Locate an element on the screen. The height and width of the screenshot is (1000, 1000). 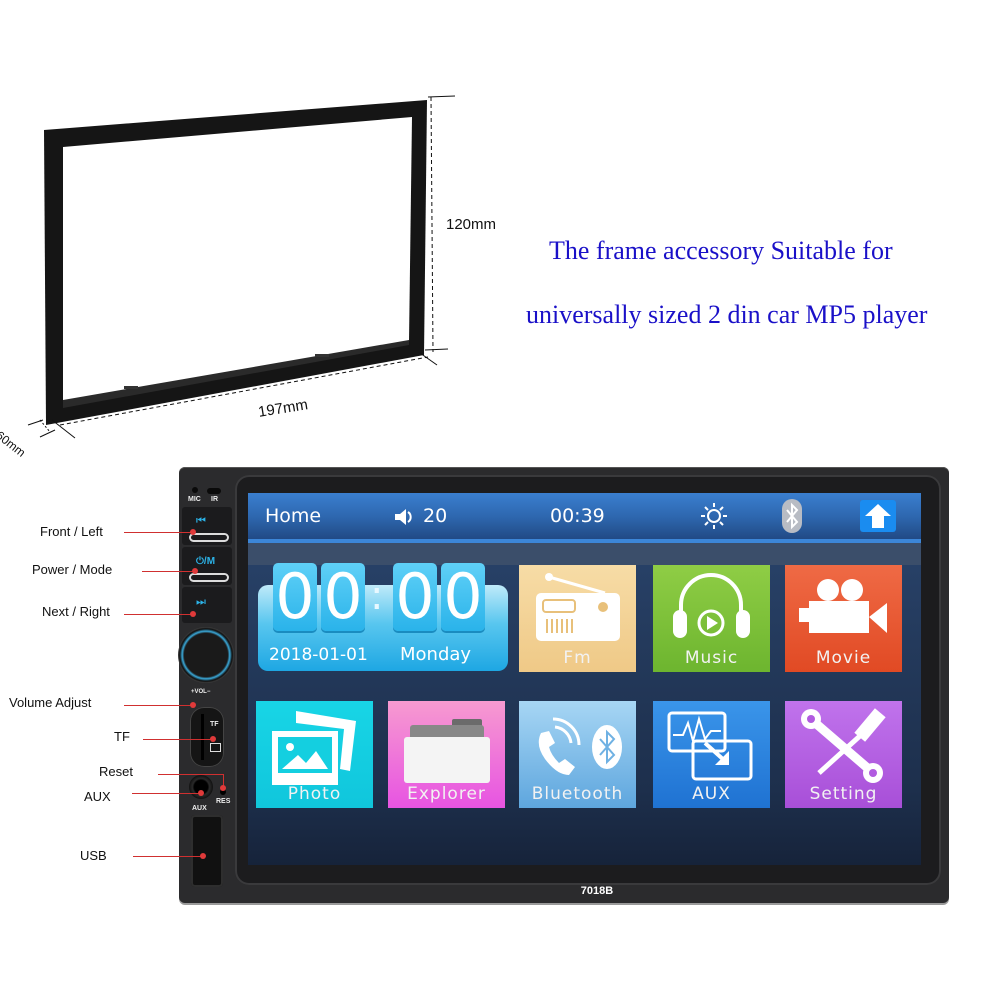
tf-label: TF is located at coordinates (214, 724).